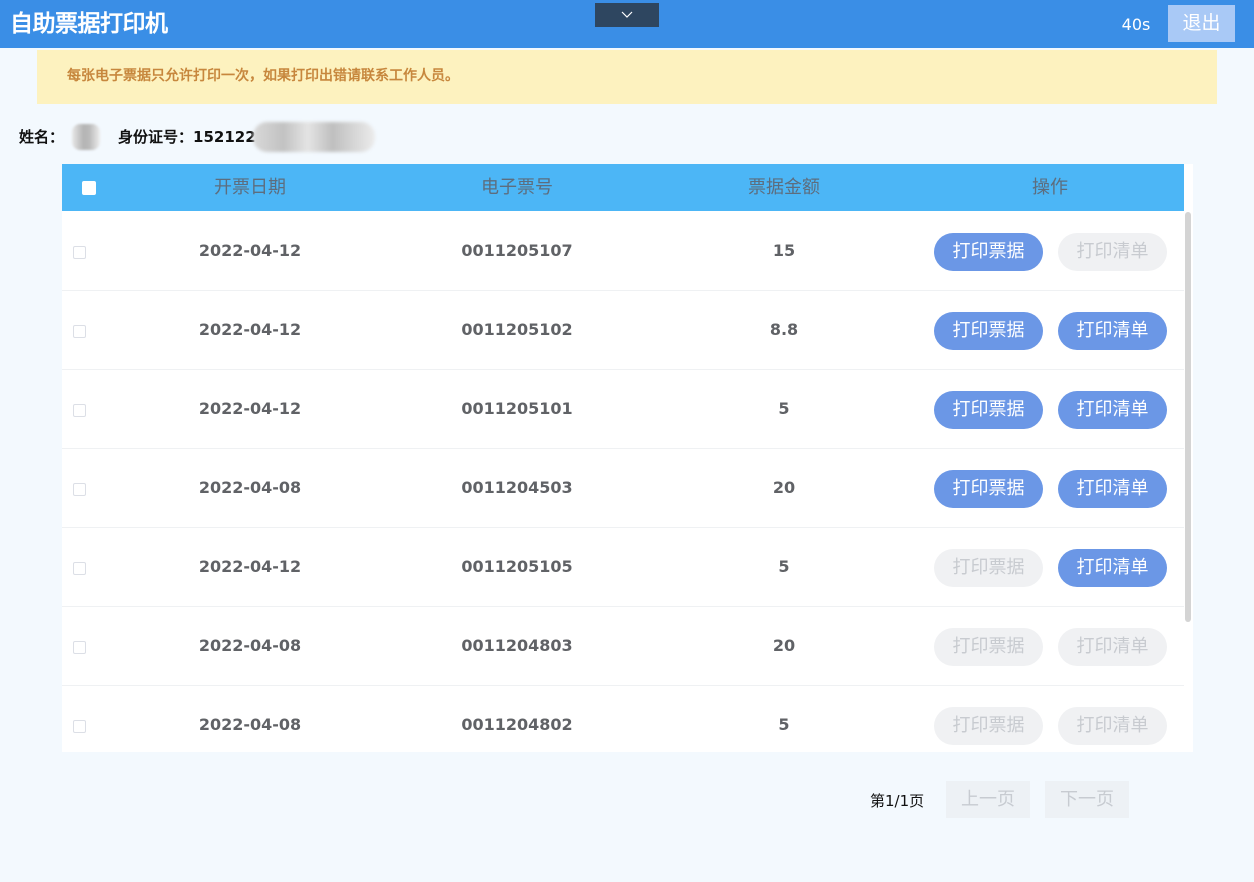 The image size is (1254, 882). I want to click on chevron-down-icon, so click(627, 14).